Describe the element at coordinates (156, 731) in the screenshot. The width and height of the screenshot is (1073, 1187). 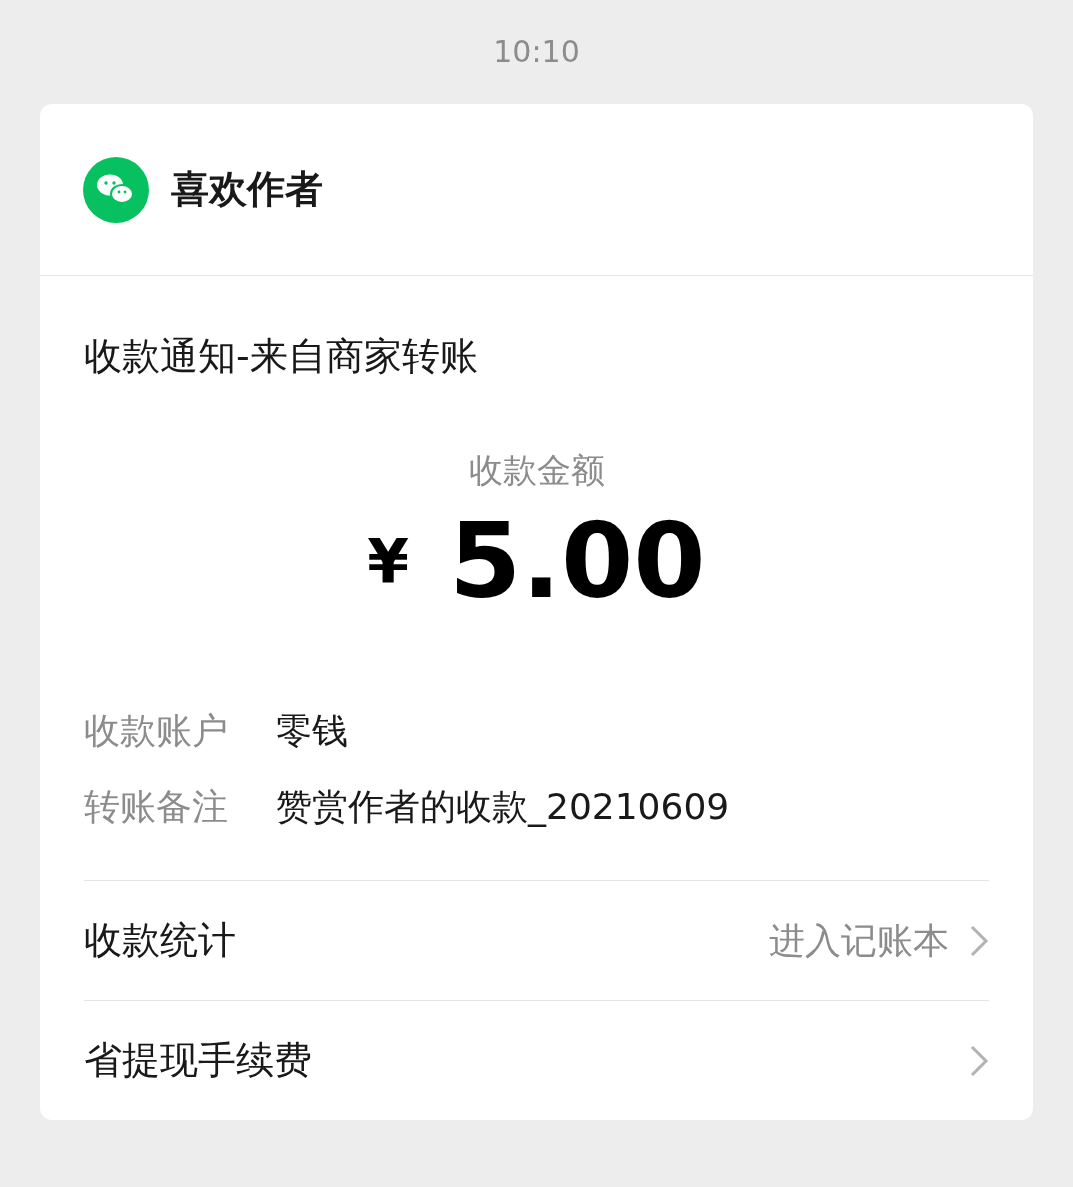
I see `detail-label: 收款账户` at that location.